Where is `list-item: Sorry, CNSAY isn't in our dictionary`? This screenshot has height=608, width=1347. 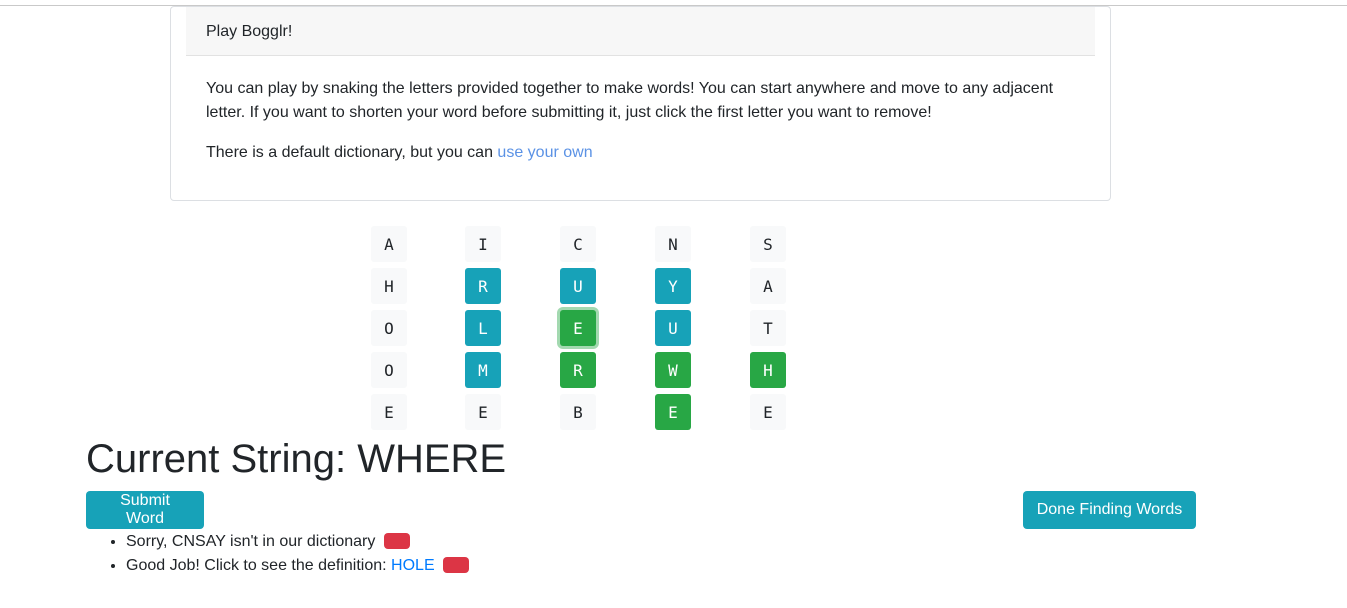
list-item: Sorry, CNSAY isn't in our dictionary is located at coordinates (297, 542).